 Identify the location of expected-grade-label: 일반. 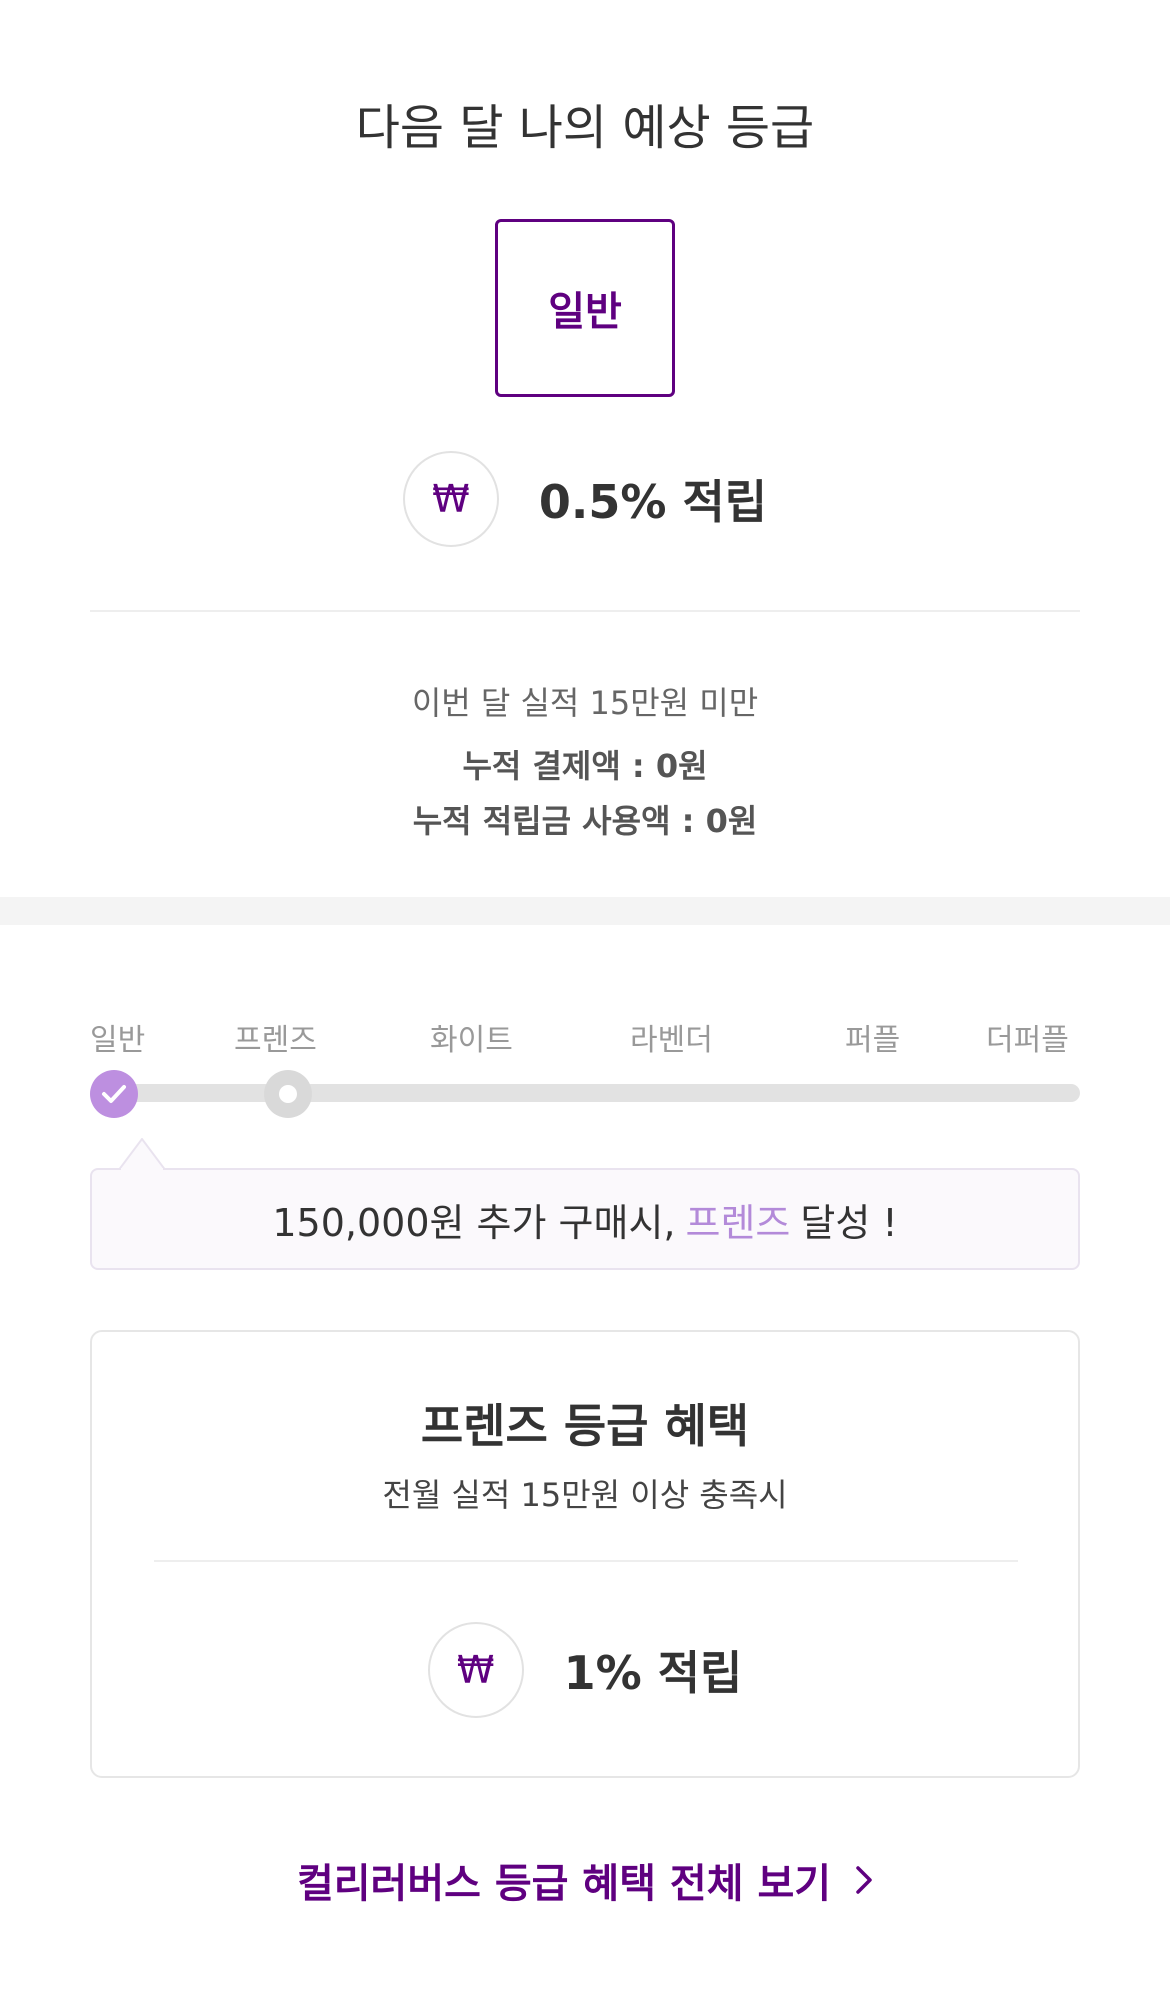
(585, 312).